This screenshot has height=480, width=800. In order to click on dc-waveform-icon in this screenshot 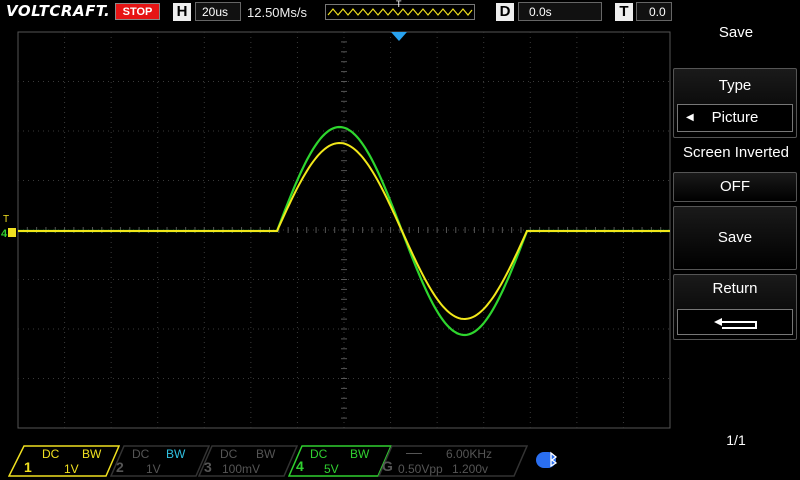, I will do `click(414, 453)`.